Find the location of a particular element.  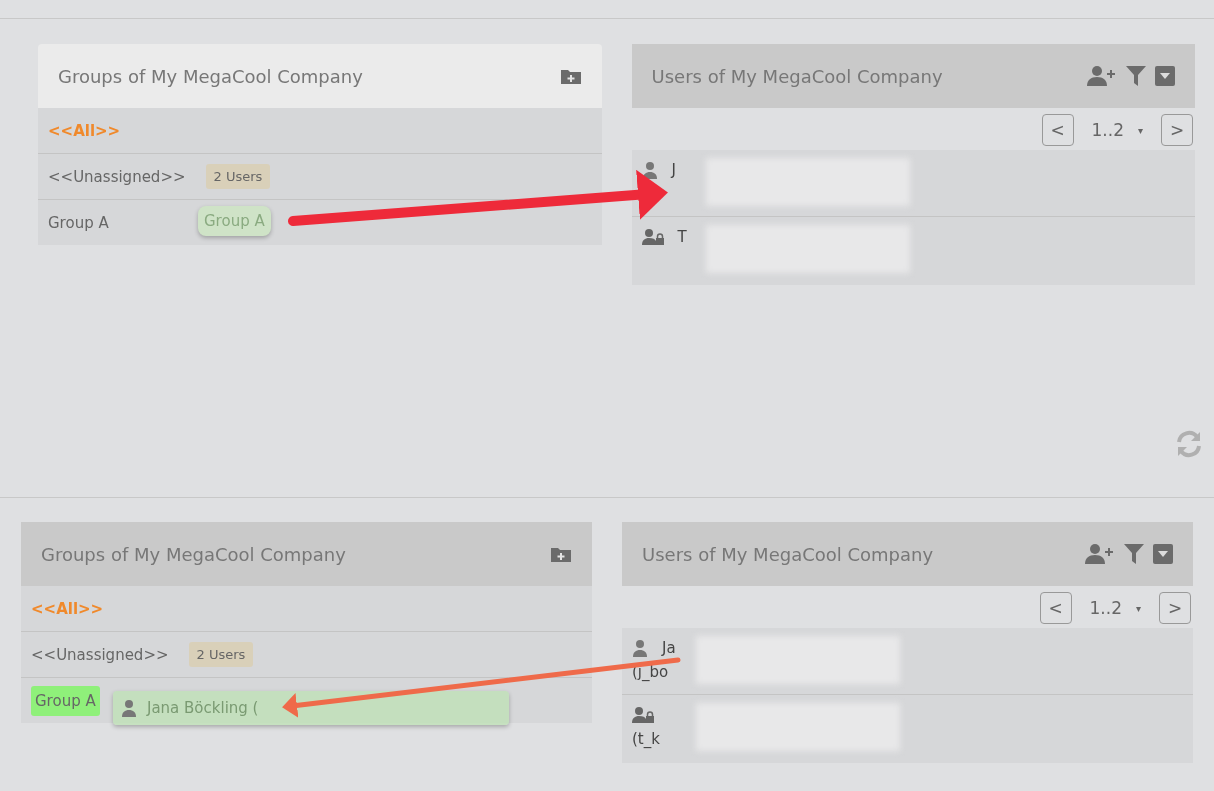

refresh-icon is located at coordinates (1189, 444).